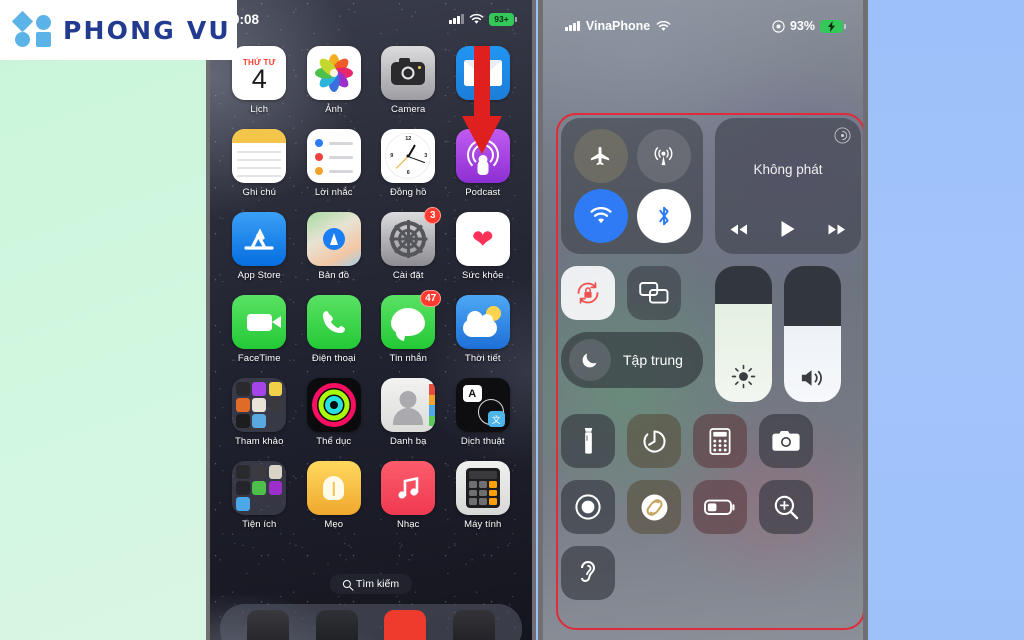 The image size is (1024, 640). I want to click on screen-mirroring-button, so click(654, 293).